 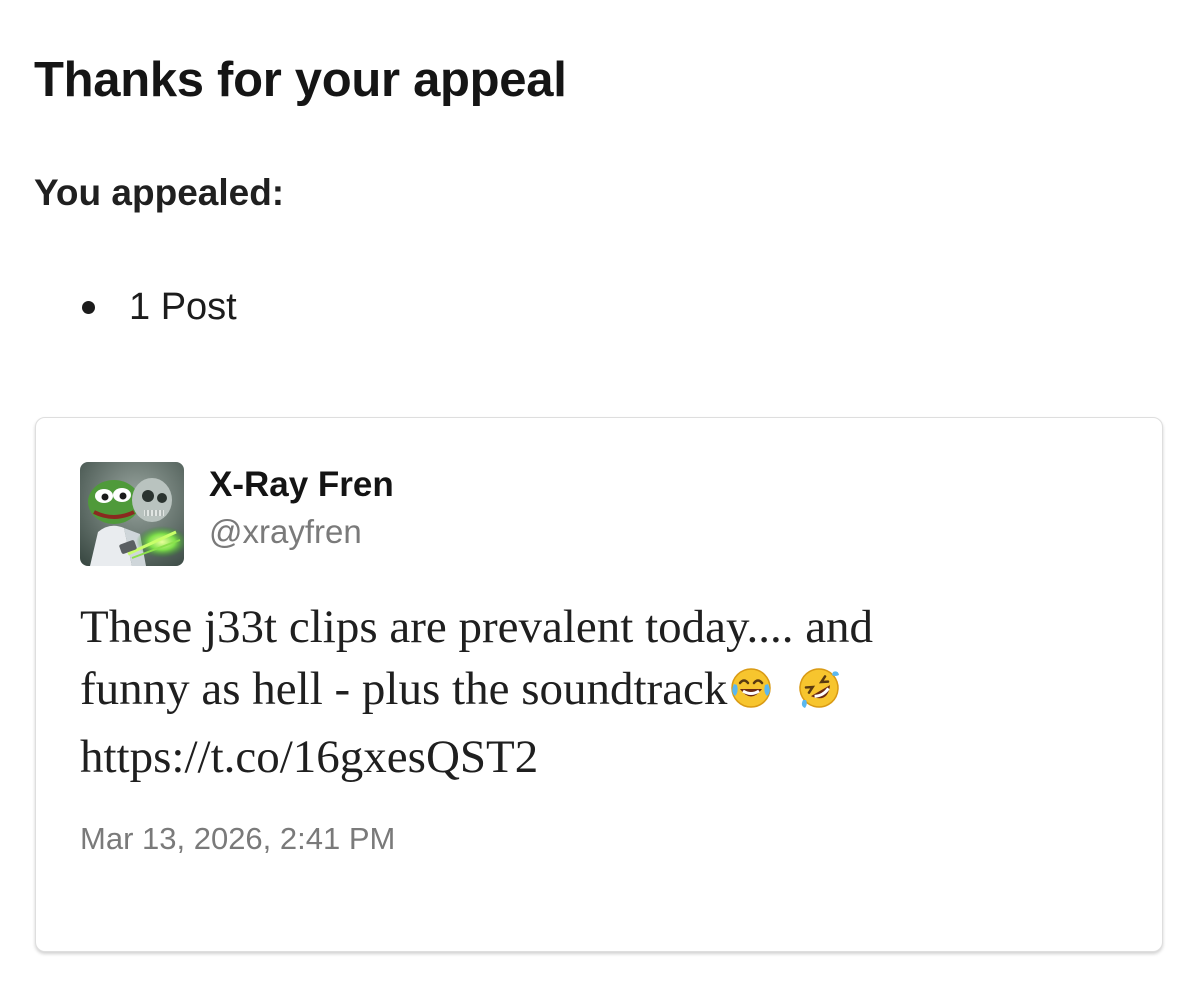 I want to click on post-text-line: funny as hell - plus the soundtrack, so click(x=600, y=692).